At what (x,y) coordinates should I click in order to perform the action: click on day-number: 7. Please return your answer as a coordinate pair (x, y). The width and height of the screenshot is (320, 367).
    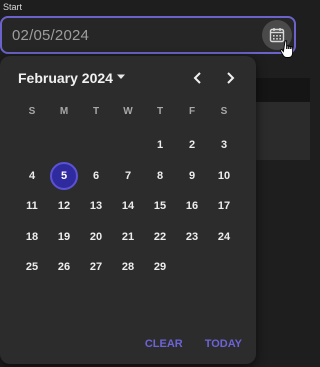
    Looking at the image, I should click on (128, 175).